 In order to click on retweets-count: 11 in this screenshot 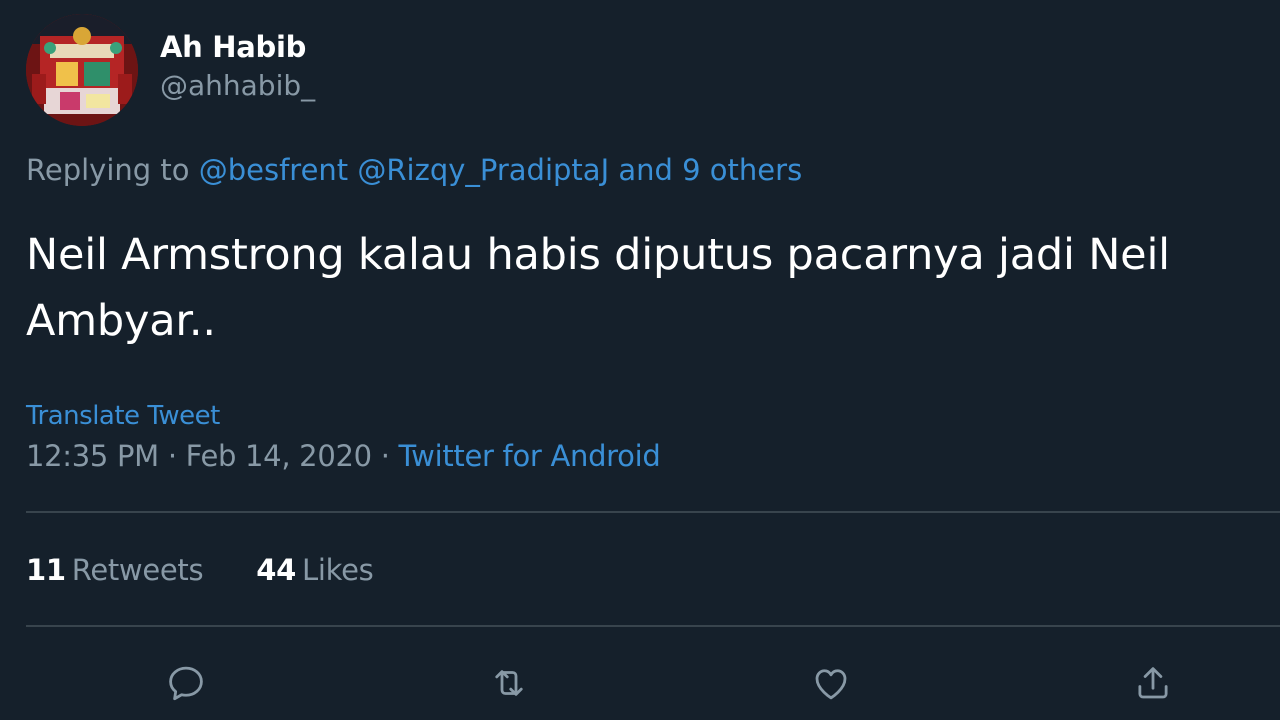, I will do `click(46, 570)`.